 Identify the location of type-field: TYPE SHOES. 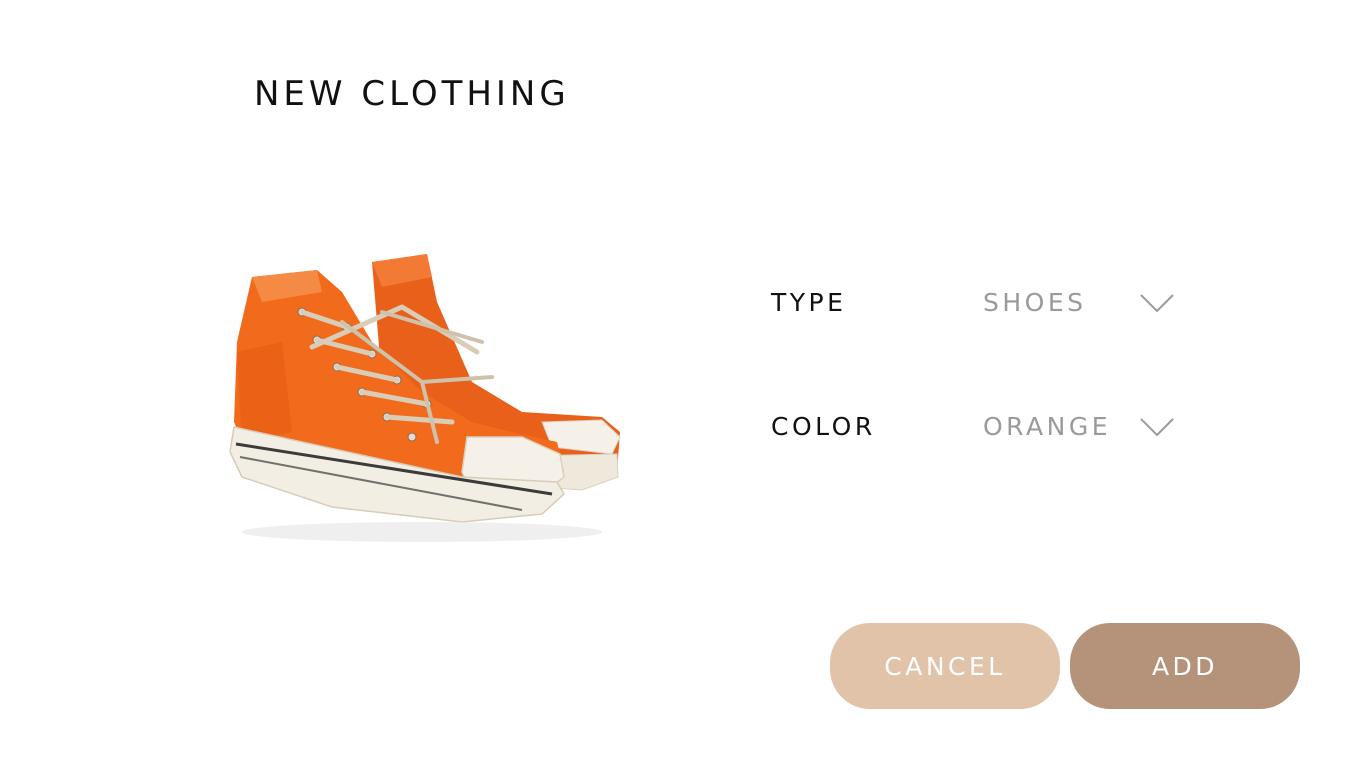
(981, 304).